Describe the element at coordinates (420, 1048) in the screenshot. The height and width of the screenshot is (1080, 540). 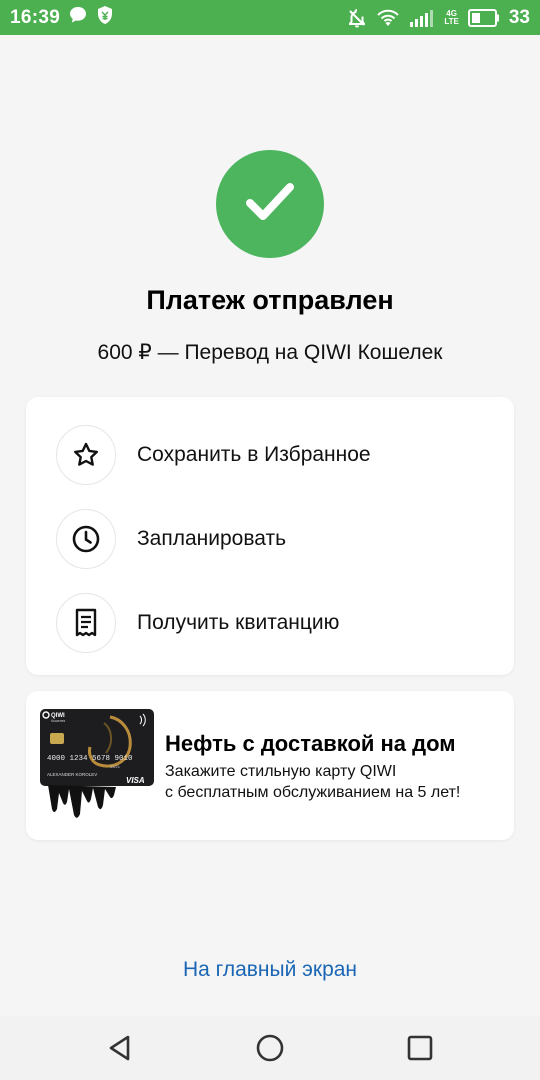
I see `recents-icon` at that location.